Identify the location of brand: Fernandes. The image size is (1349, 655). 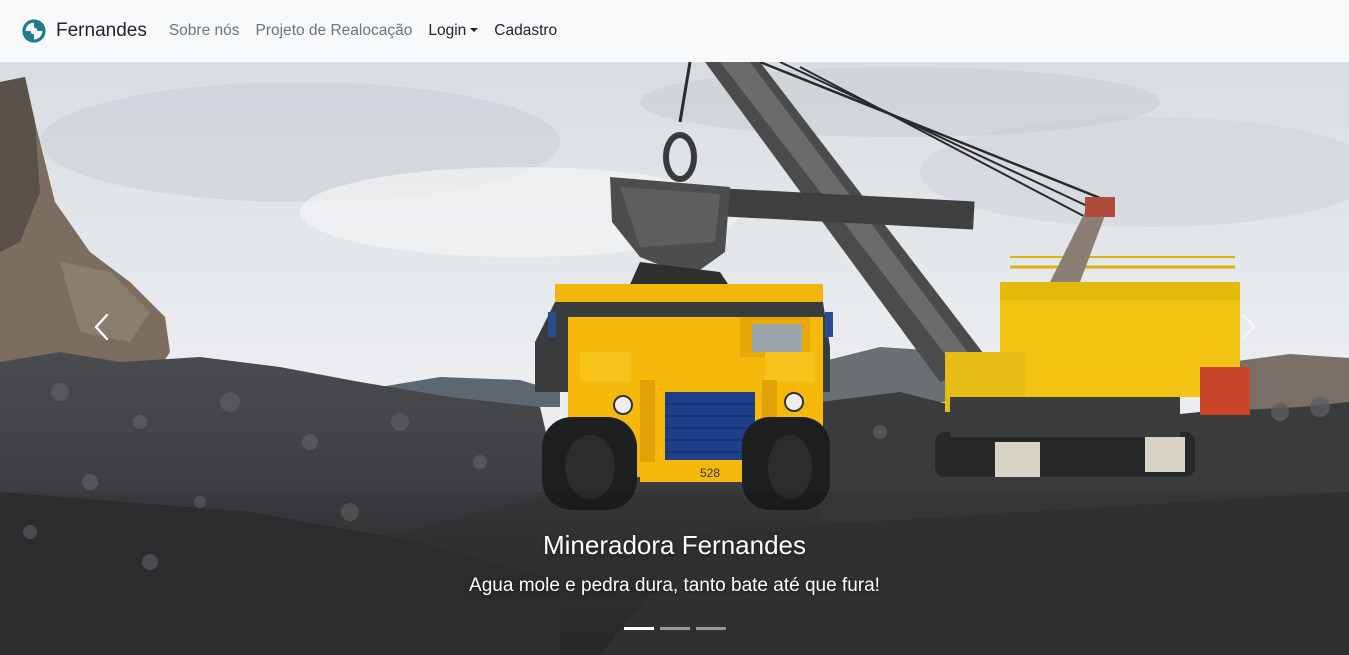
(84, 31).